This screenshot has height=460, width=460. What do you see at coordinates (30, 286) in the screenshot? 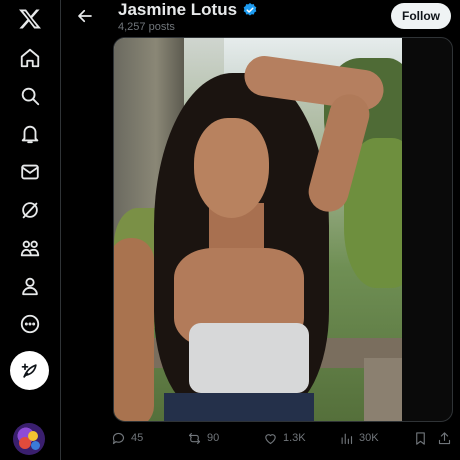
I see `profile-icon` at bounding box center [30, 286].